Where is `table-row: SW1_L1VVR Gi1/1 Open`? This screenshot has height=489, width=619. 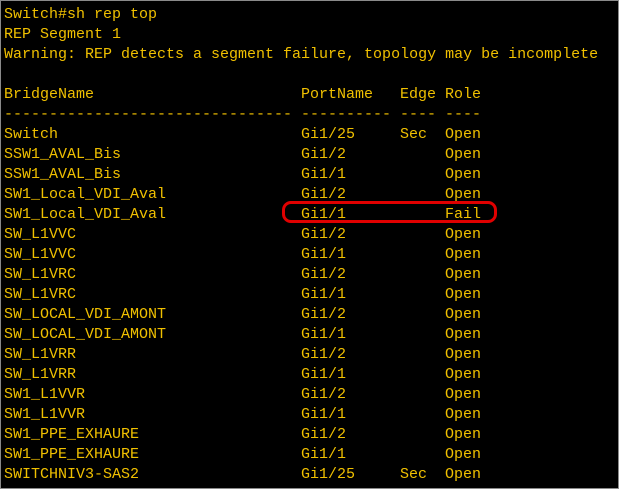 table-row: SW1_L1VVR Gi1/1 Open is located at coordinates (311, 415).